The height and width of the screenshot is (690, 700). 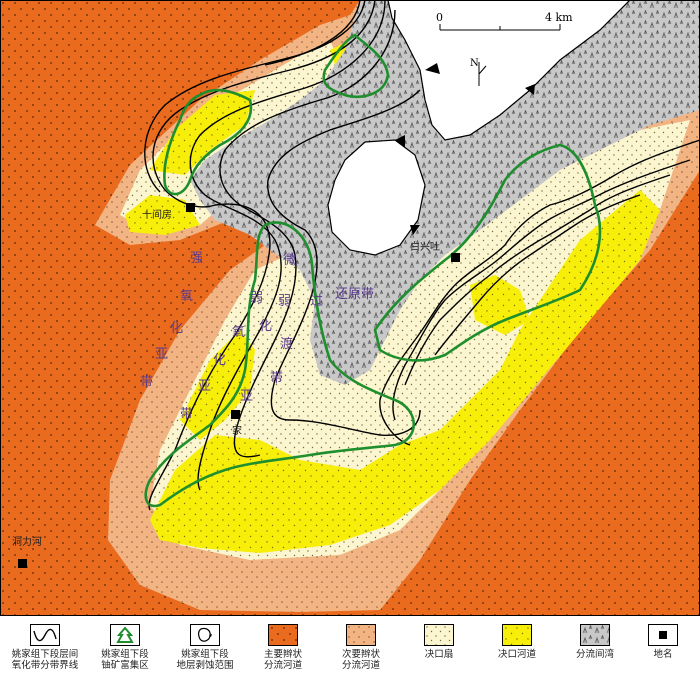 I want to click on legend-item-crevasse-channel: 决口河道, so click(x=517, y=642).